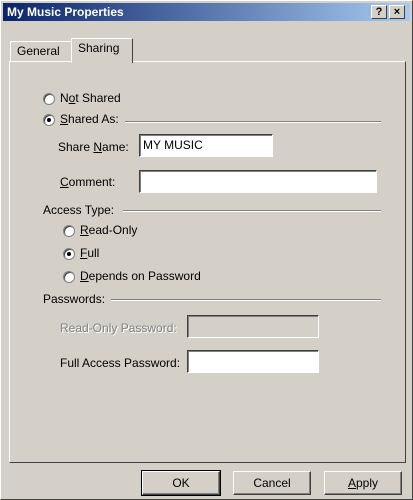 This screenshot has height=500, width=413. I want to click on title-bar: My Music Properties ? ×, so click(206, 12).